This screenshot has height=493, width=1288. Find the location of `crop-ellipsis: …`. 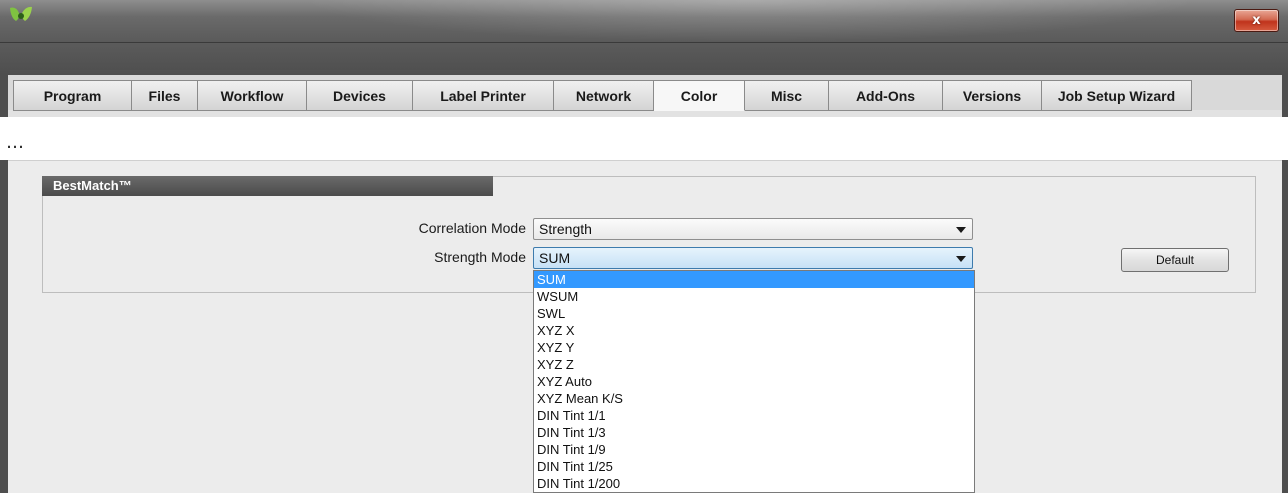

crop-ellipsis: … is located at coordinates (15, 142).